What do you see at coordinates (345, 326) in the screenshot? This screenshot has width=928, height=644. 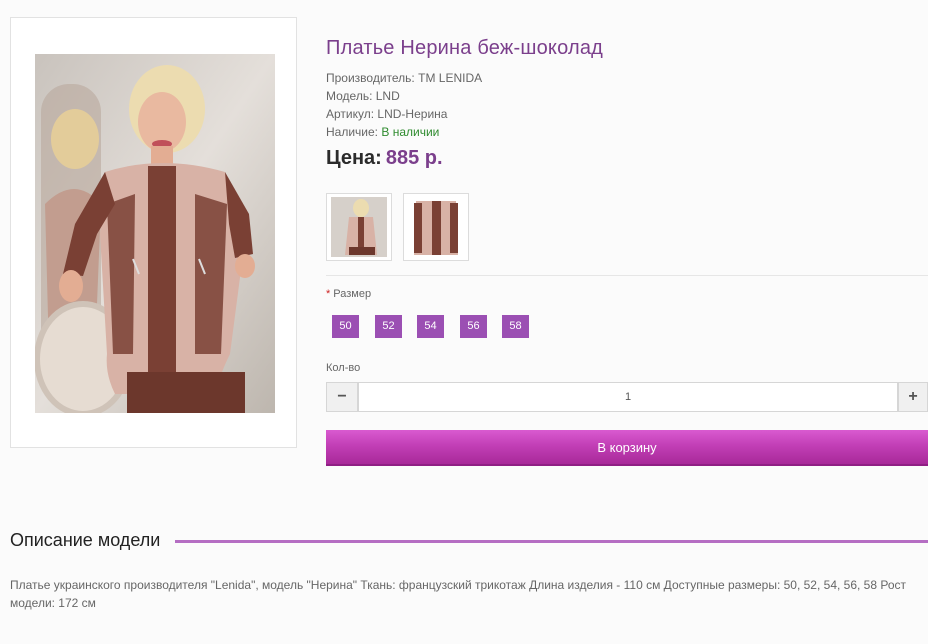 I see `size-option-50: 50` at bounding box center [345, 326].